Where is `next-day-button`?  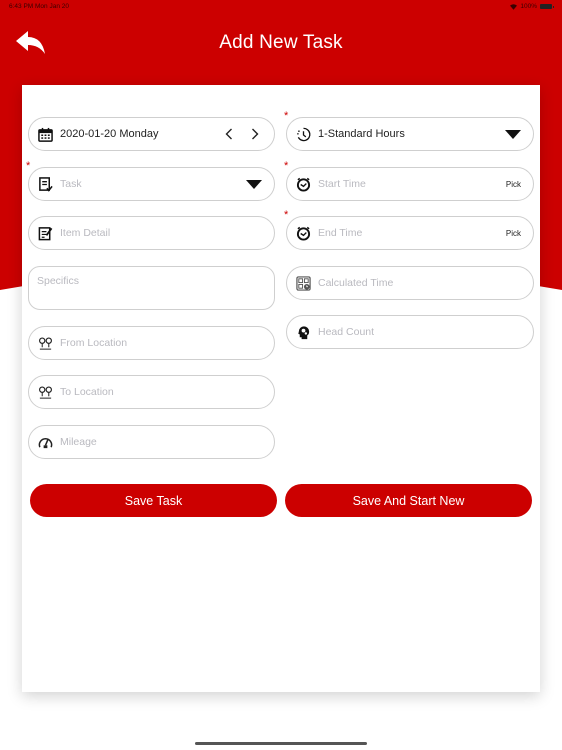
next-day-button is located at coordinates (255, 134).